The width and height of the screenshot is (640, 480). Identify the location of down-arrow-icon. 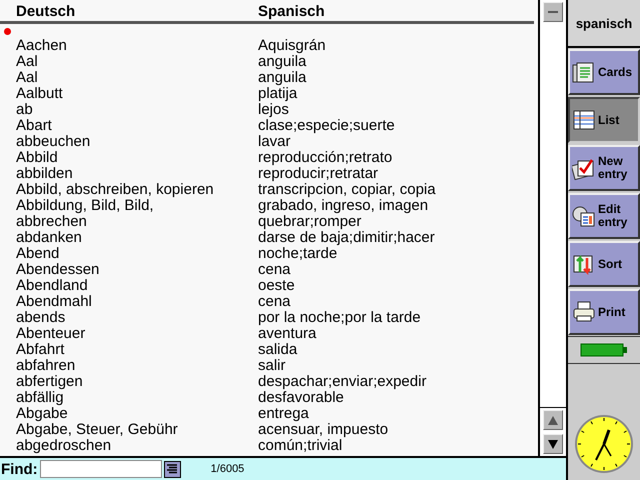
(553, 444).